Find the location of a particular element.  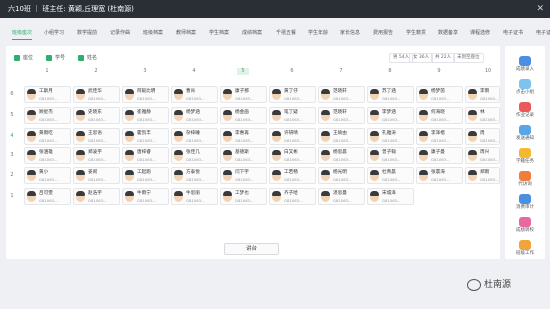

student-name: 赵浩宇 is located at coordinates (95, 193).